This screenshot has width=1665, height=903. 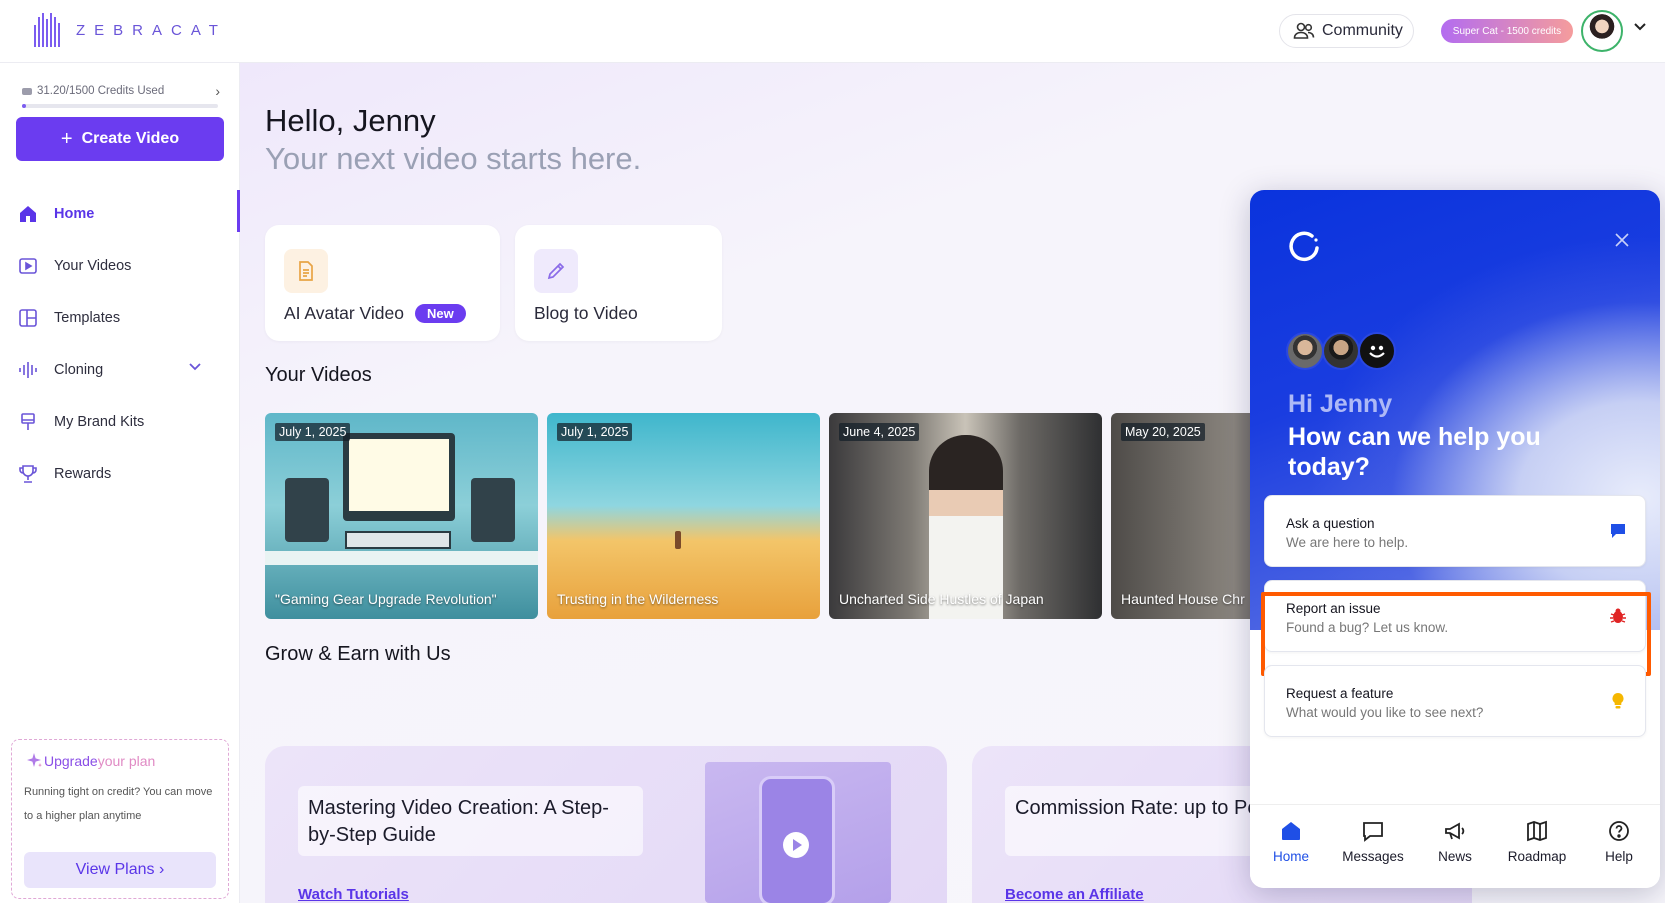 What do you see at coordinates (306, 271) in the screenshot?
I see `document-icon` at bounding box center [306, 271].